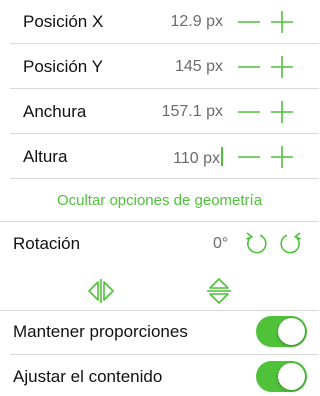 The height and width of the screenshot is (396, 320). What do you see at coordinates (256, 243) in the screenshot?
I see `rotate-left-icon` at bounding box center [256, 243].